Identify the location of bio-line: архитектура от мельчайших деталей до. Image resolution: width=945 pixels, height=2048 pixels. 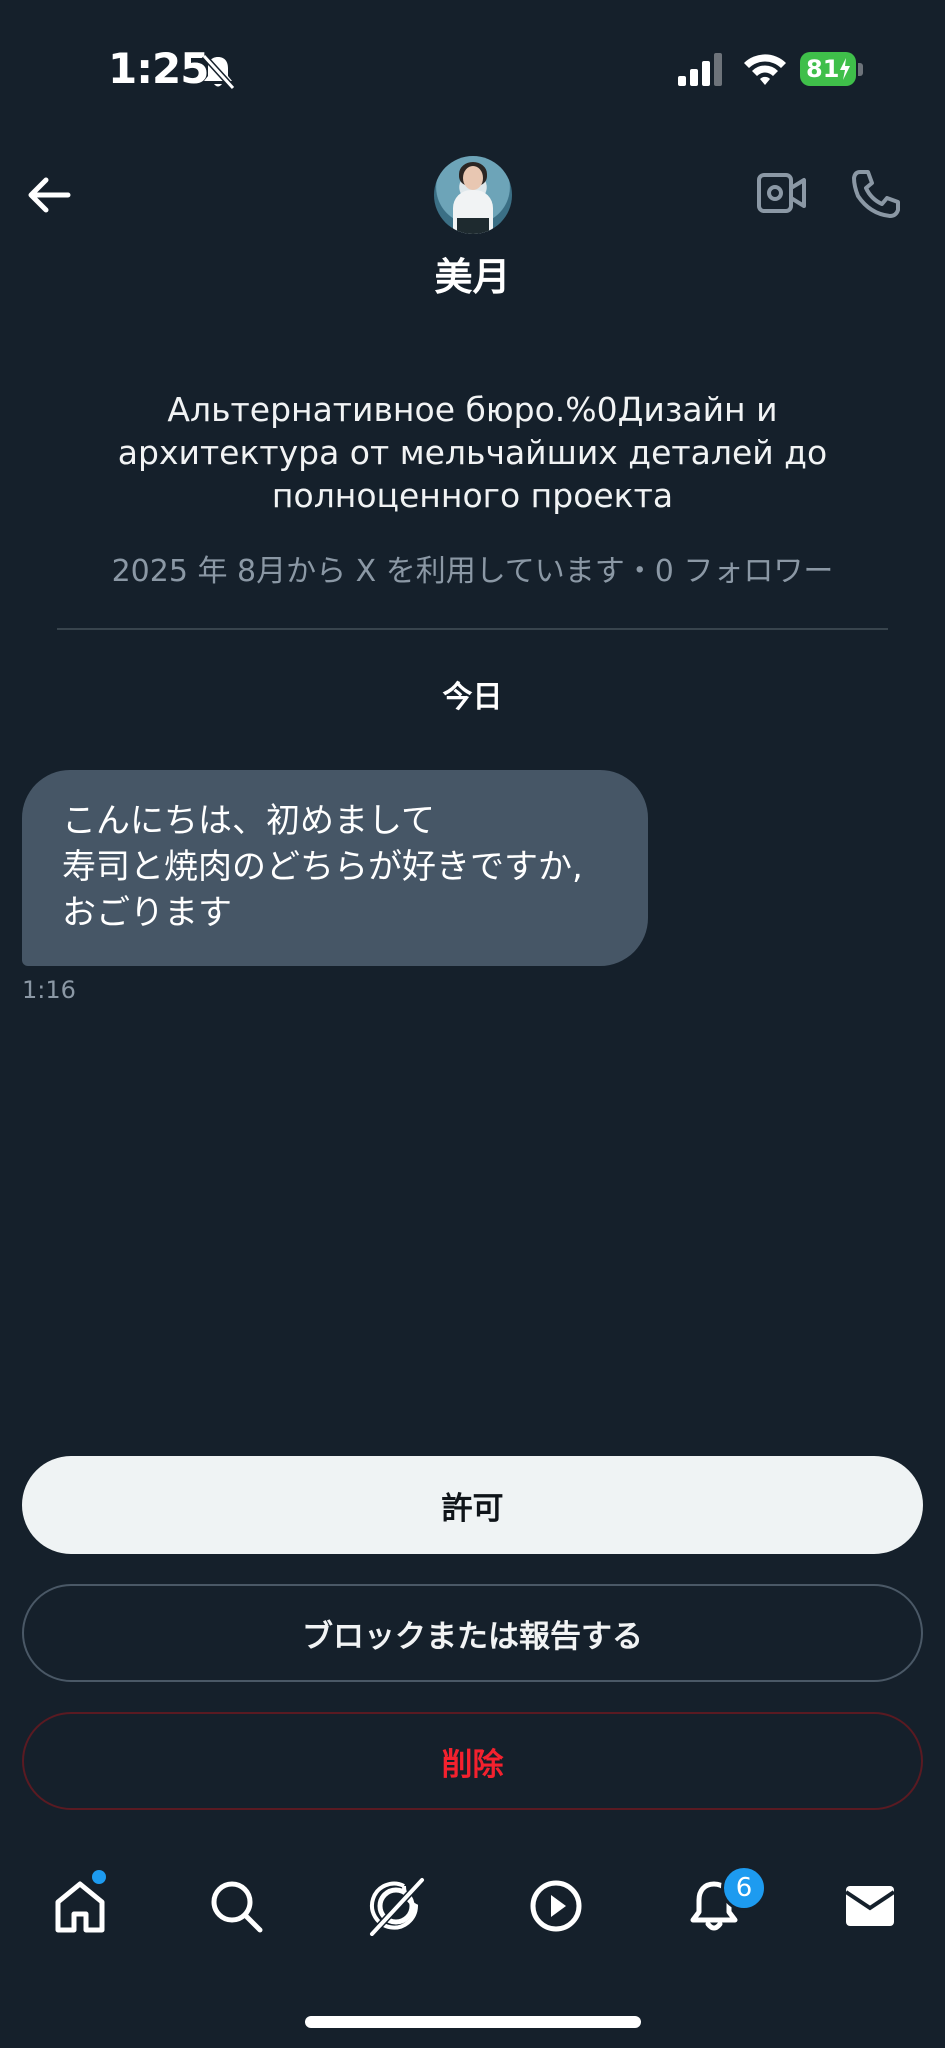
(472, 452).